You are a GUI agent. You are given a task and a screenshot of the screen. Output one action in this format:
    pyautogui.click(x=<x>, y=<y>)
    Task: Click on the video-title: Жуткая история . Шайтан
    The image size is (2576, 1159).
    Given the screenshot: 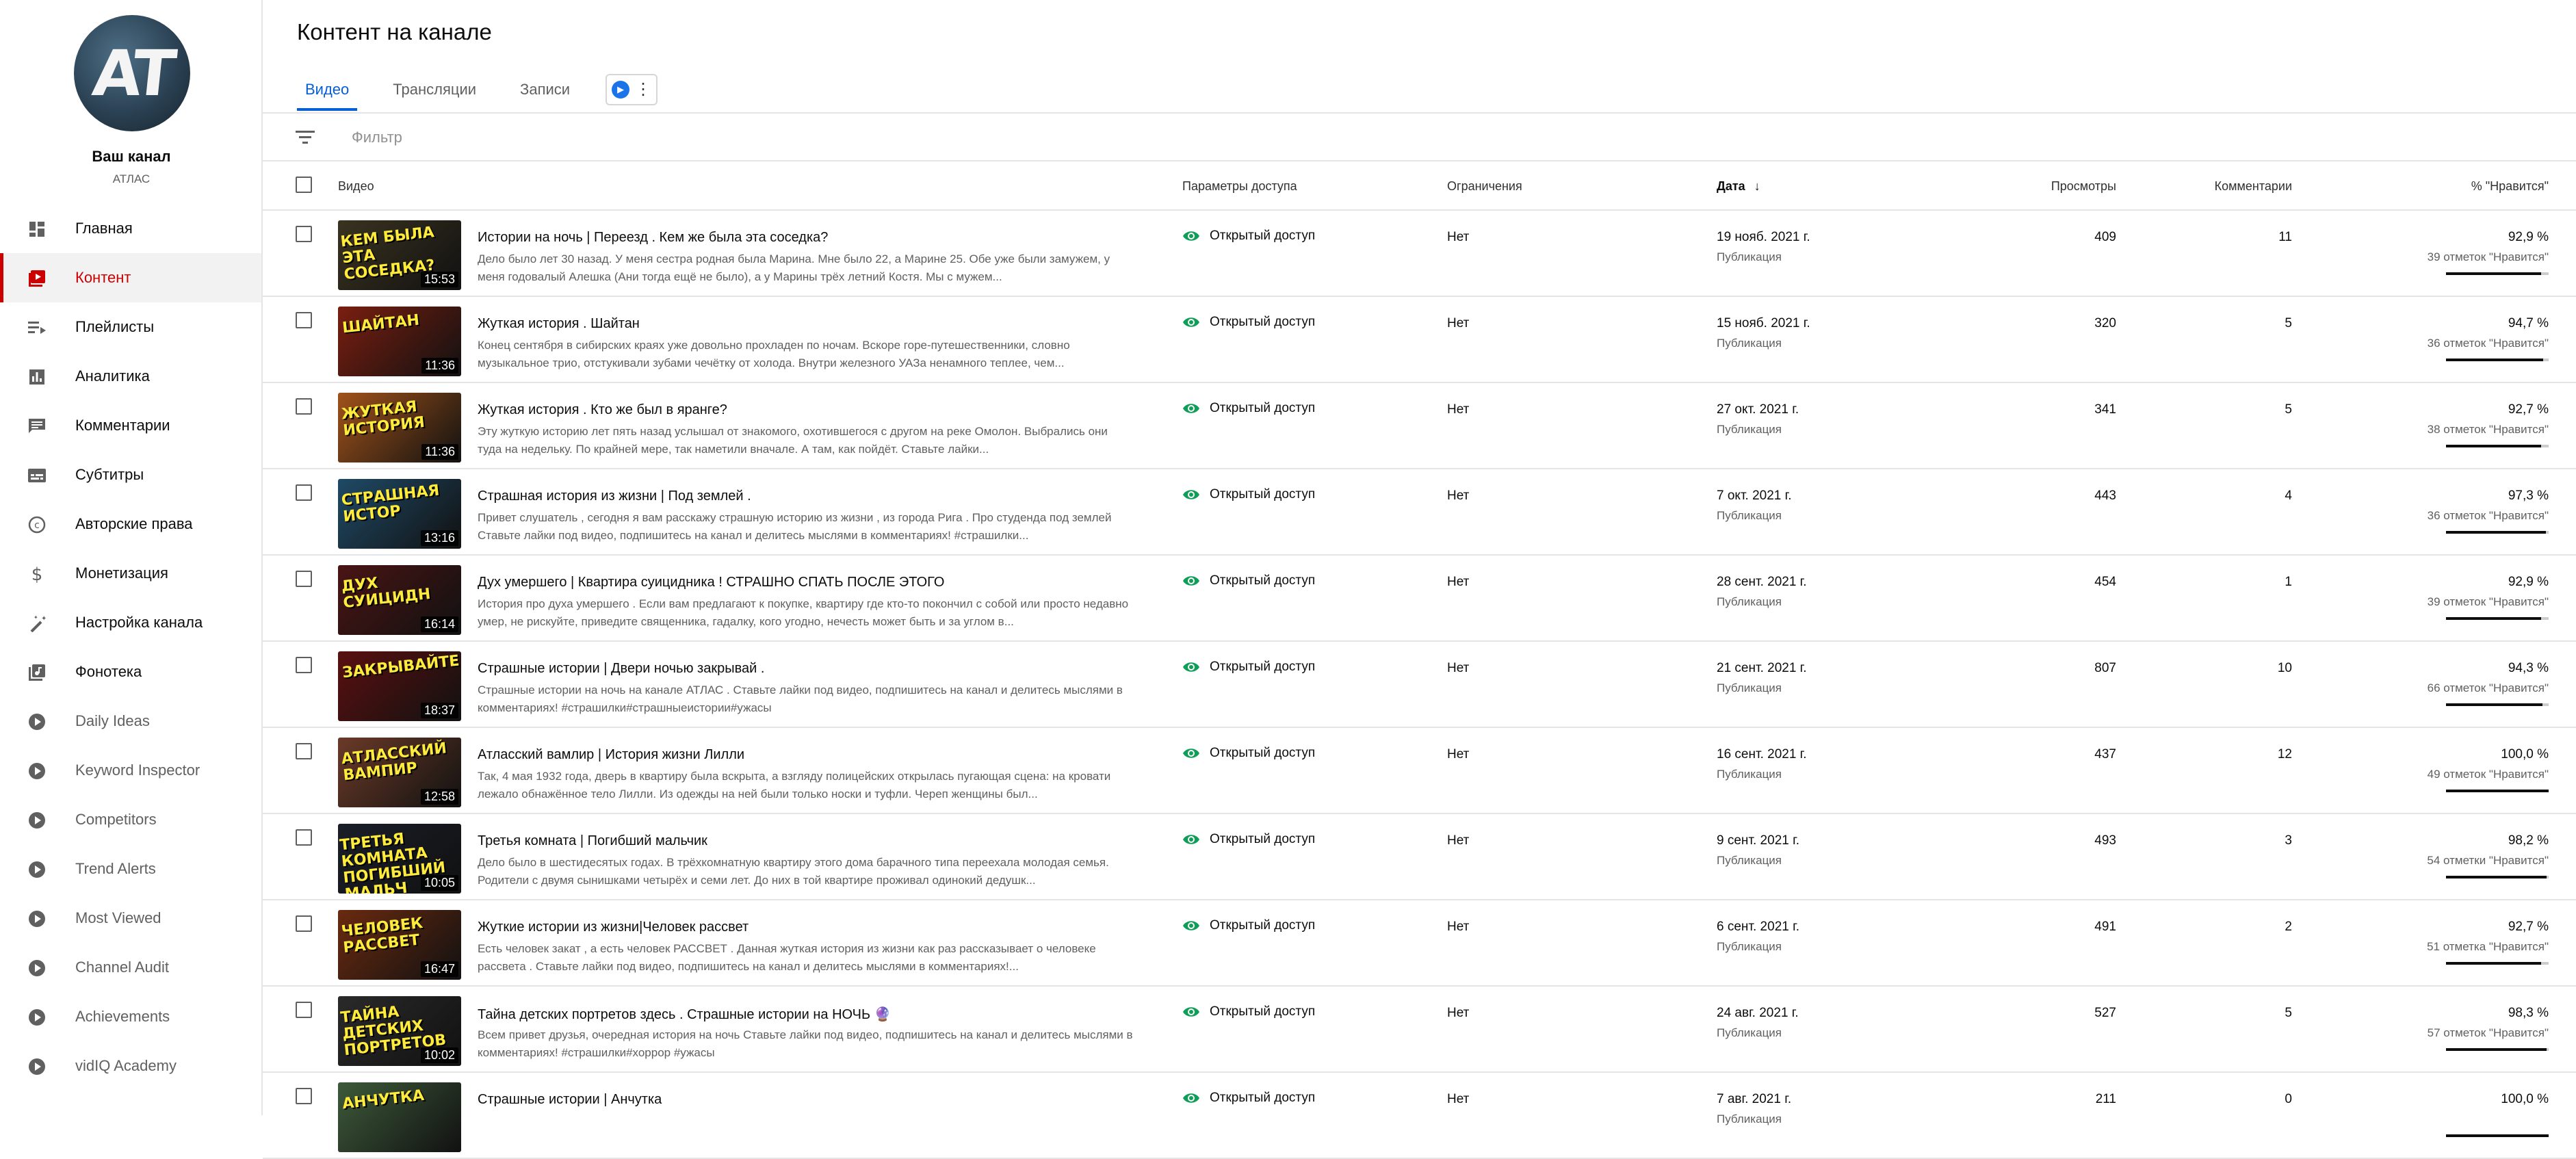 What is the action you would take?
    pyautogui.click(x=559, y=324)
    